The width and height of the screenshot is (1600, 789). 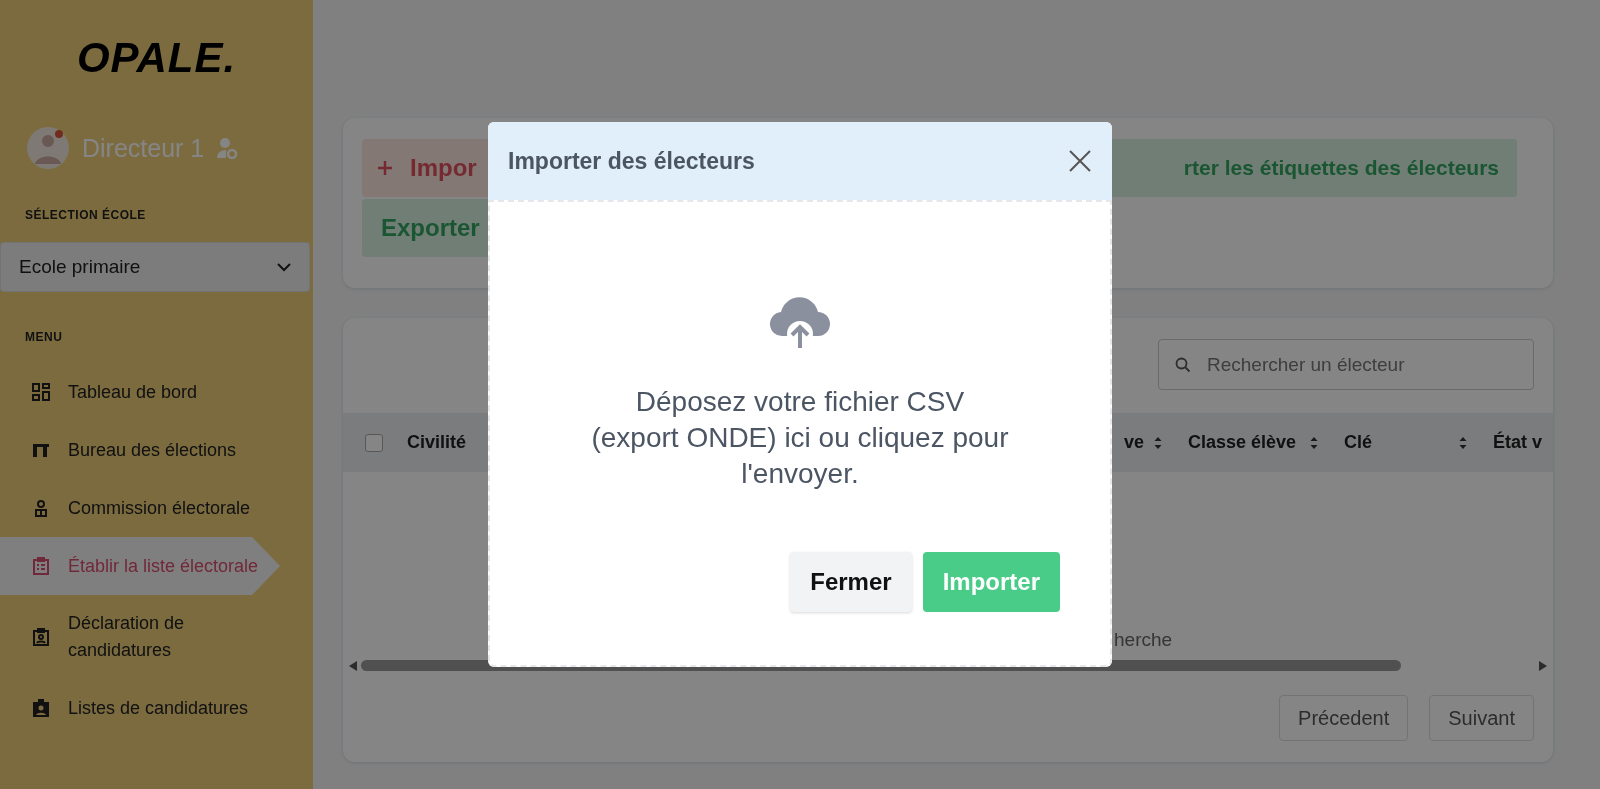 I want to click on dialog-title: Importer des électeurs, so click(x=631, y=161).